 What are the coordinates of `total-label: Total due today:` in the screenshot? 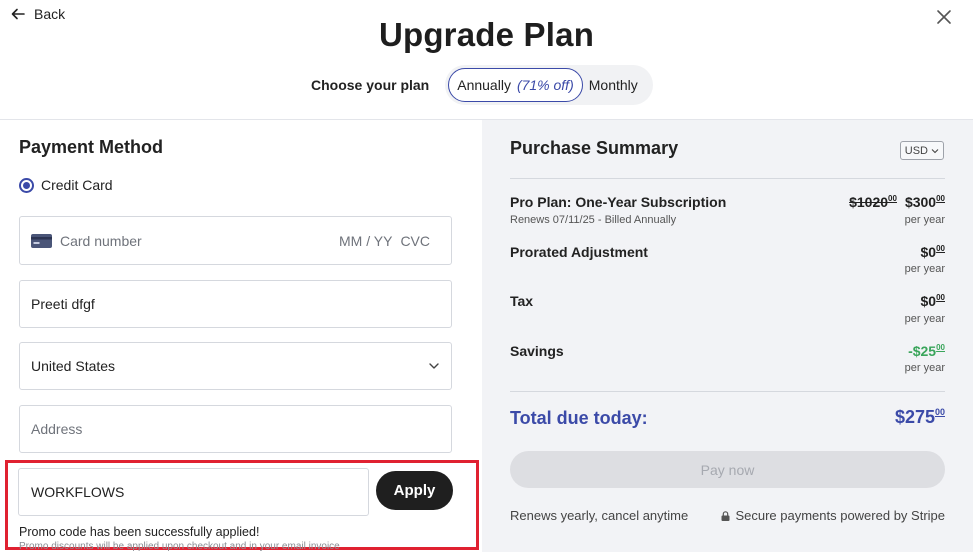 It's located at (579, 418).